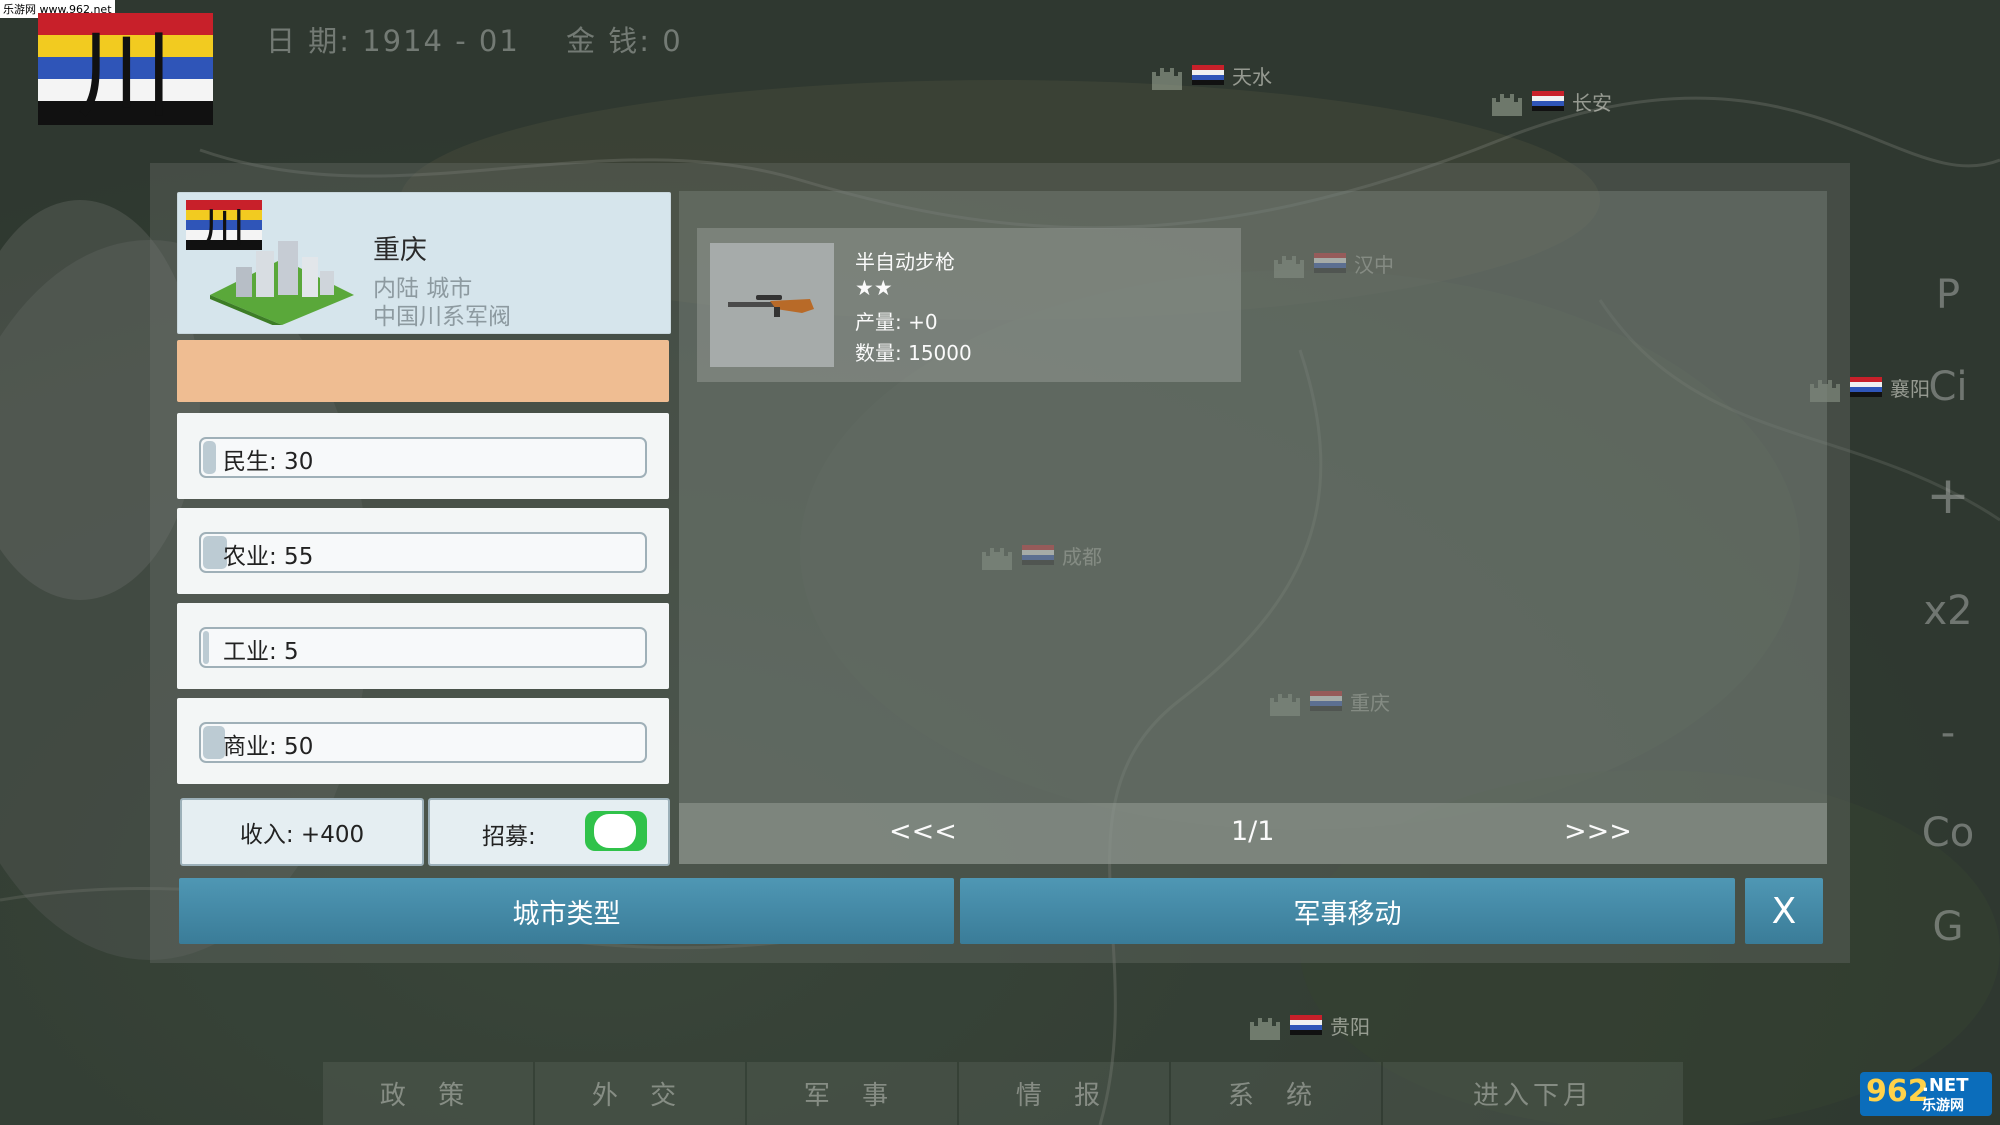  I want to click on map-control-co: Co, so click(1948, 833).